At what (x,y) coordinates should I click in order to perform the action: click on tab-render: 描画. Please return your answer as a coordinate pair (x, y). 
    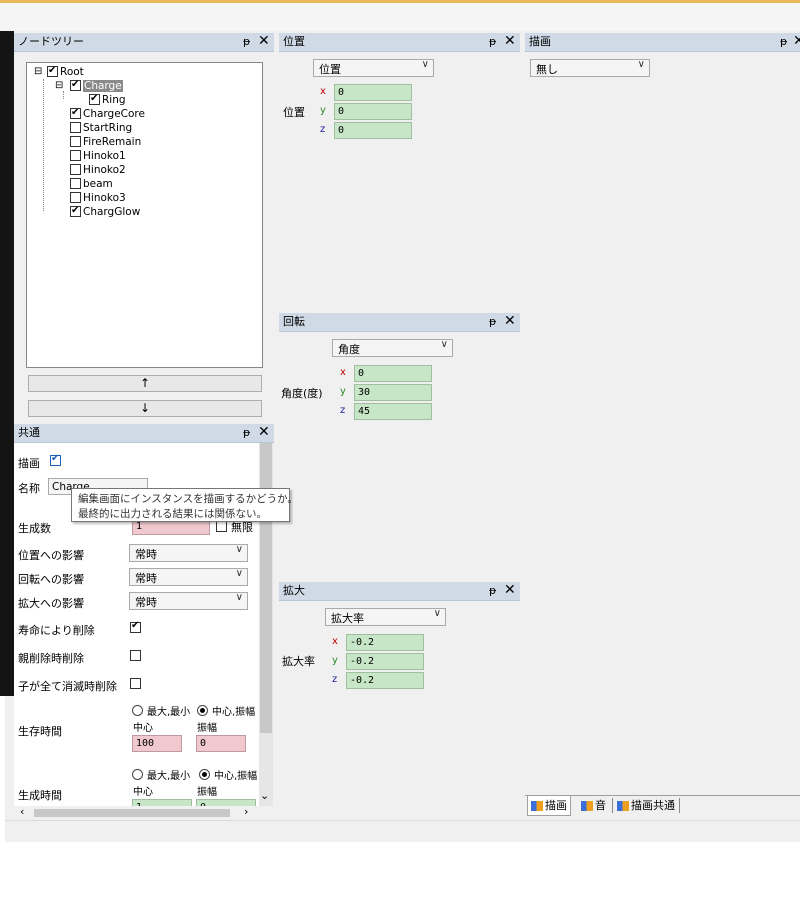
    Looking at the image, I should click on (549, 806).